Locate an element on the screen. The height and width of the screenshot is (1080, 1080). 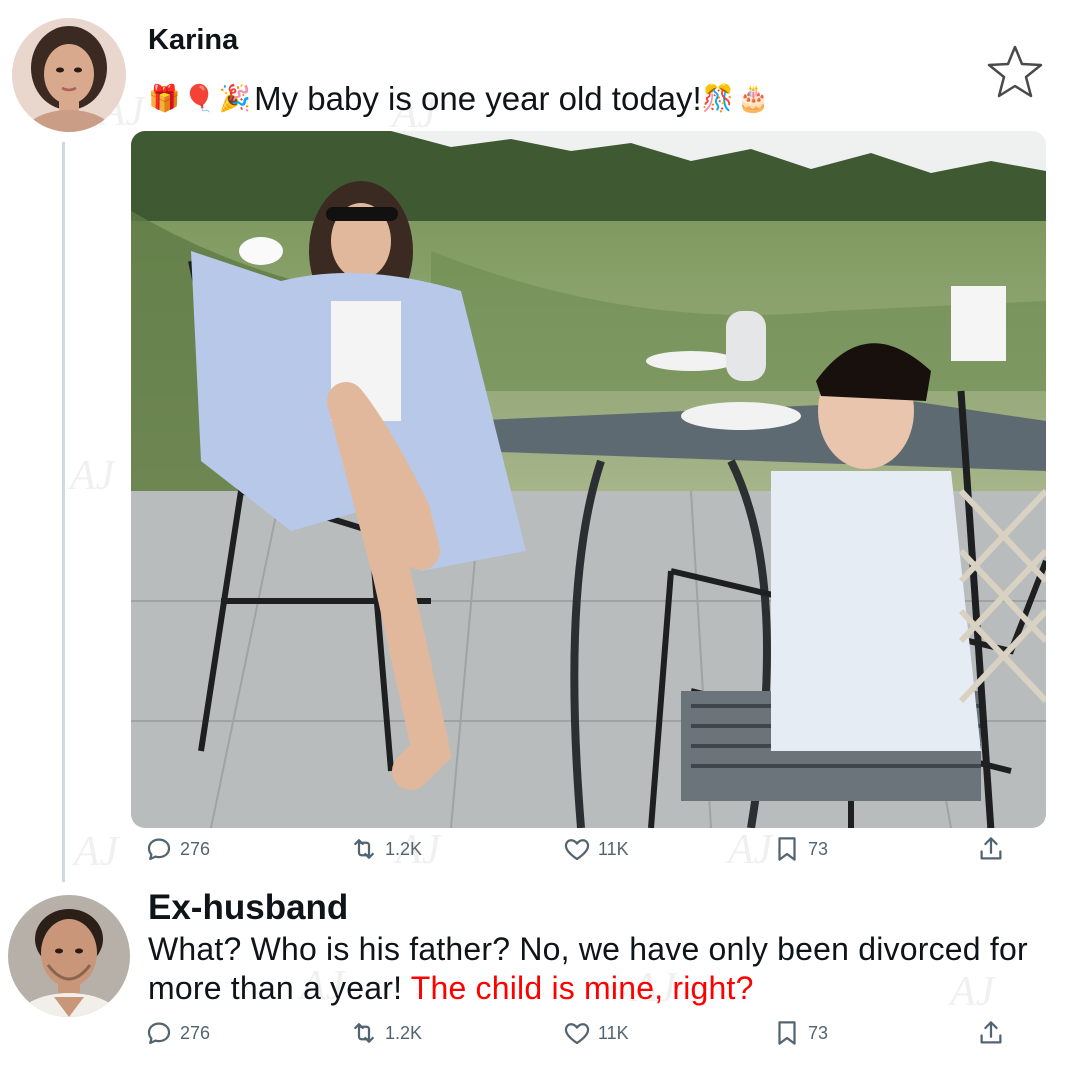
star-icon is located at coordinates (1015, 72).